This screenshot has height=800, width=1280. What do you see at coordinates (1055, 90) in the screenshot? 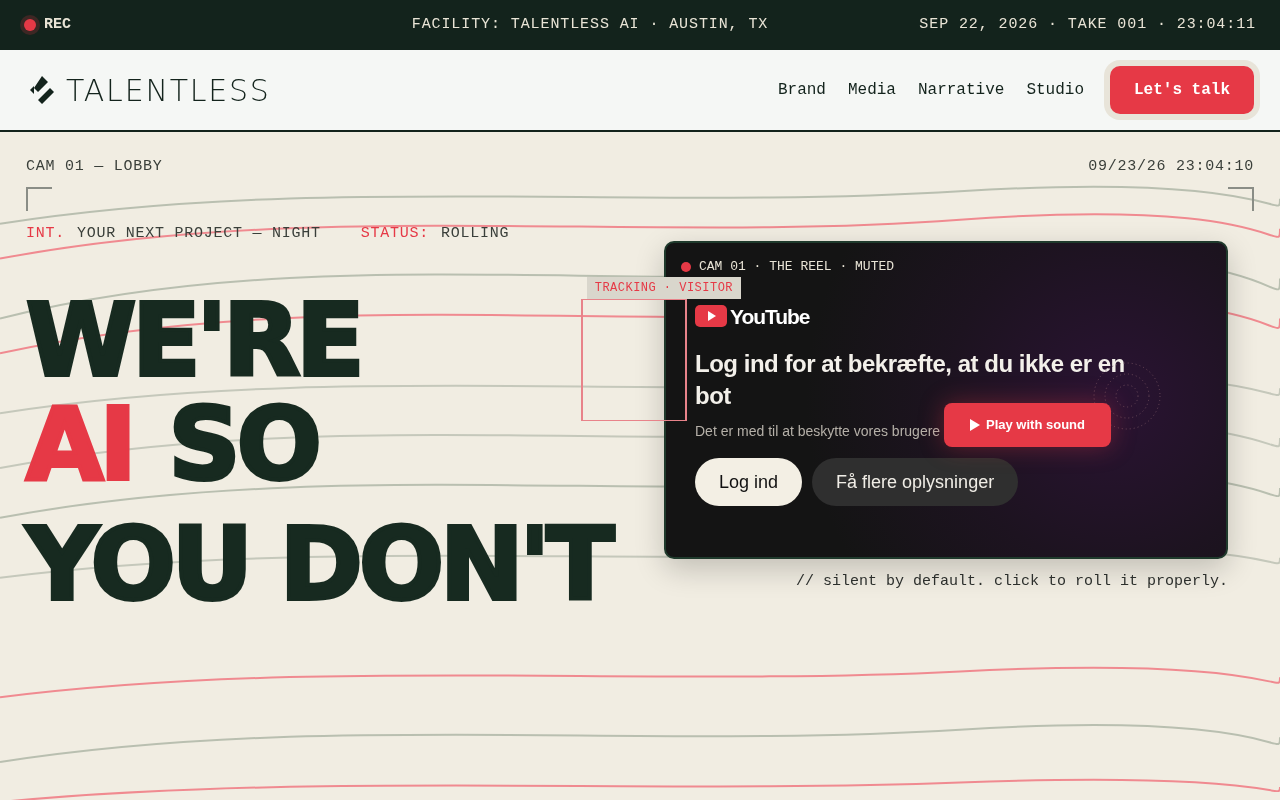
I see `nav-link: Studio` at bounding box center [1055, 90].